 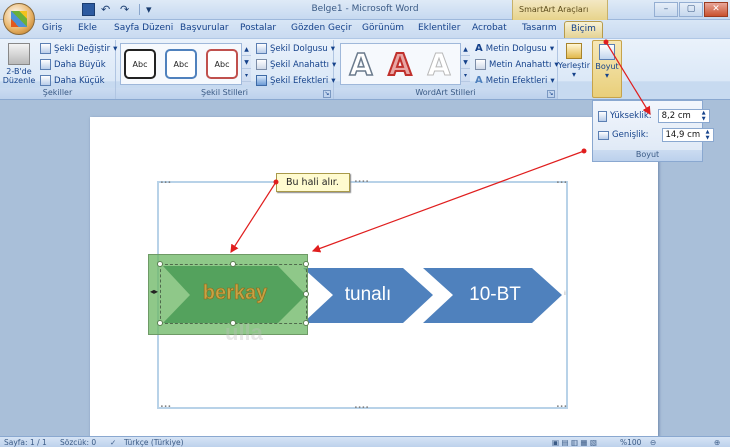 What do you see at coordinates (160, 264) in the screenshot?
I see `resize-handle-tl` at bounding box center [160, 264].